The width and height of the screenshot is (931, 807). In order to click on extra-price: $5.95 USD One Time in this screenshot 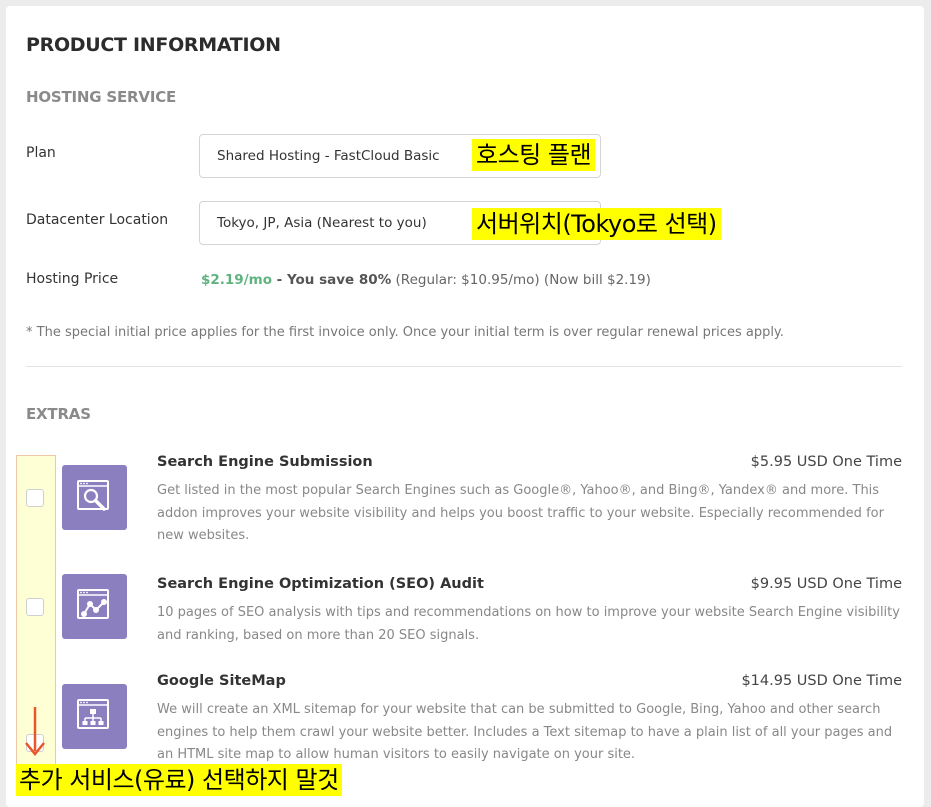, I will do `click(826, 462)`.